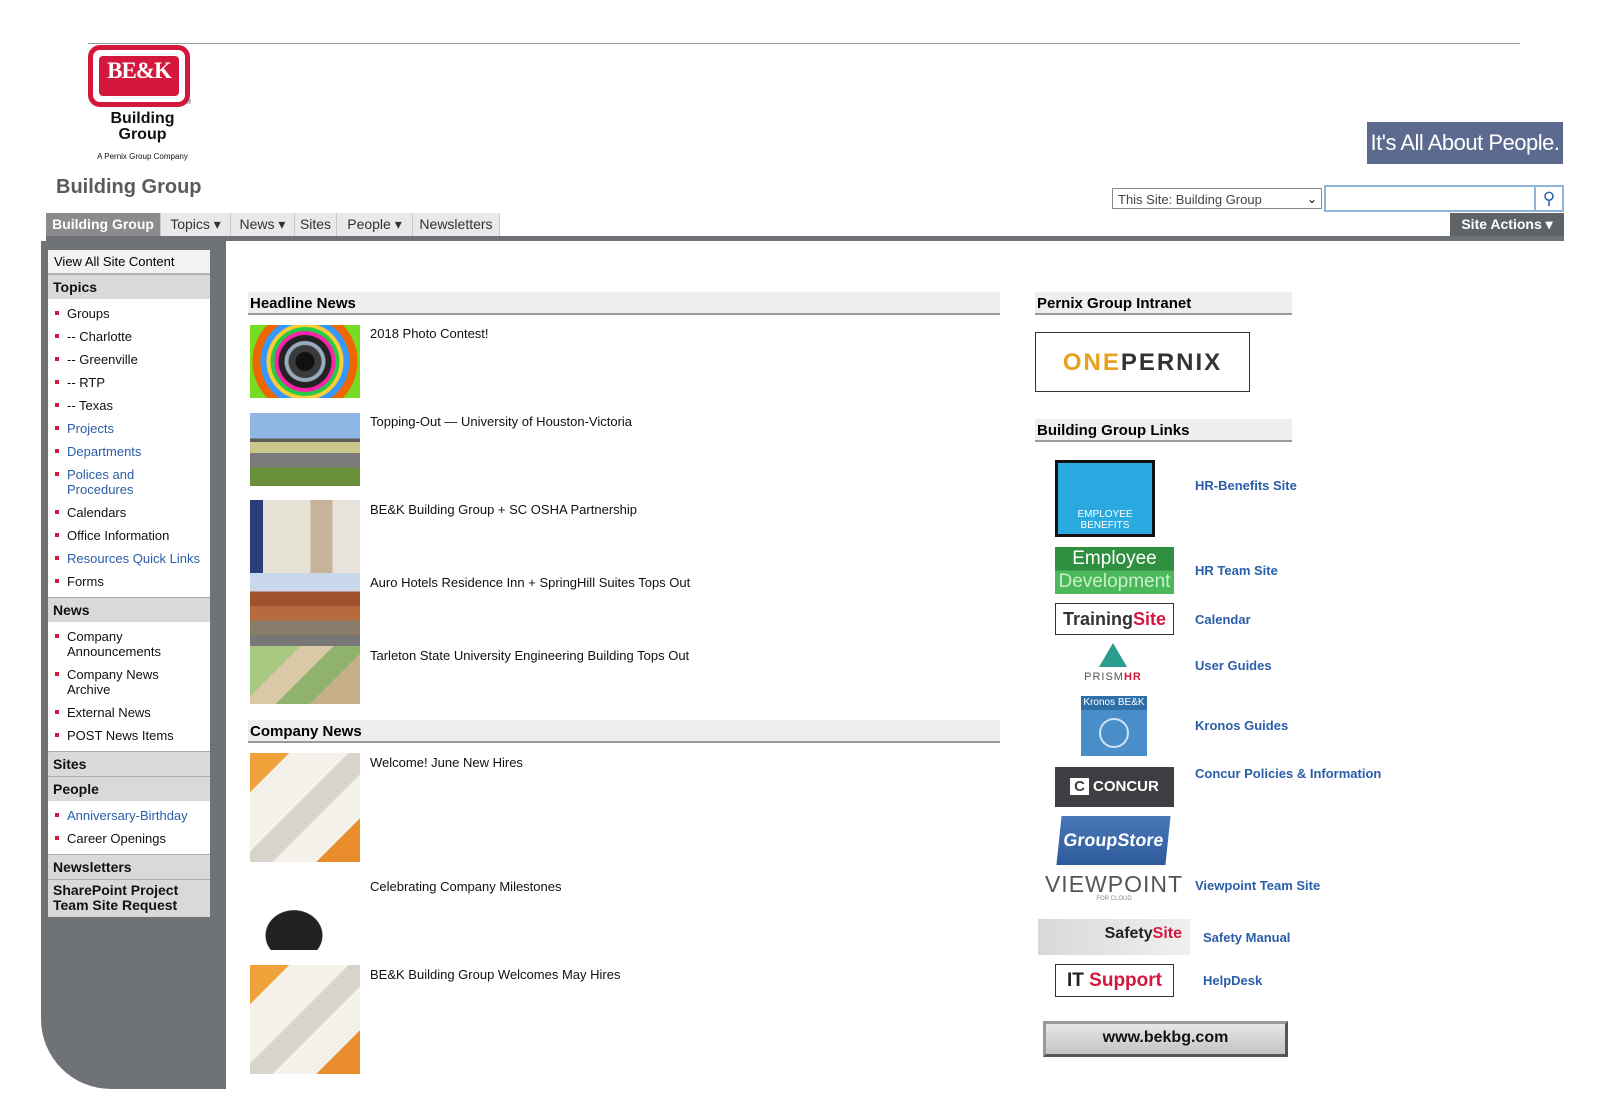 The width and height of the screenshot is (1600, 1120). What do you see at coordinates (1232, 980) in the screenshot?
I see `link-helpdesk: HelpDesk` at bounding box center [1232, 980].